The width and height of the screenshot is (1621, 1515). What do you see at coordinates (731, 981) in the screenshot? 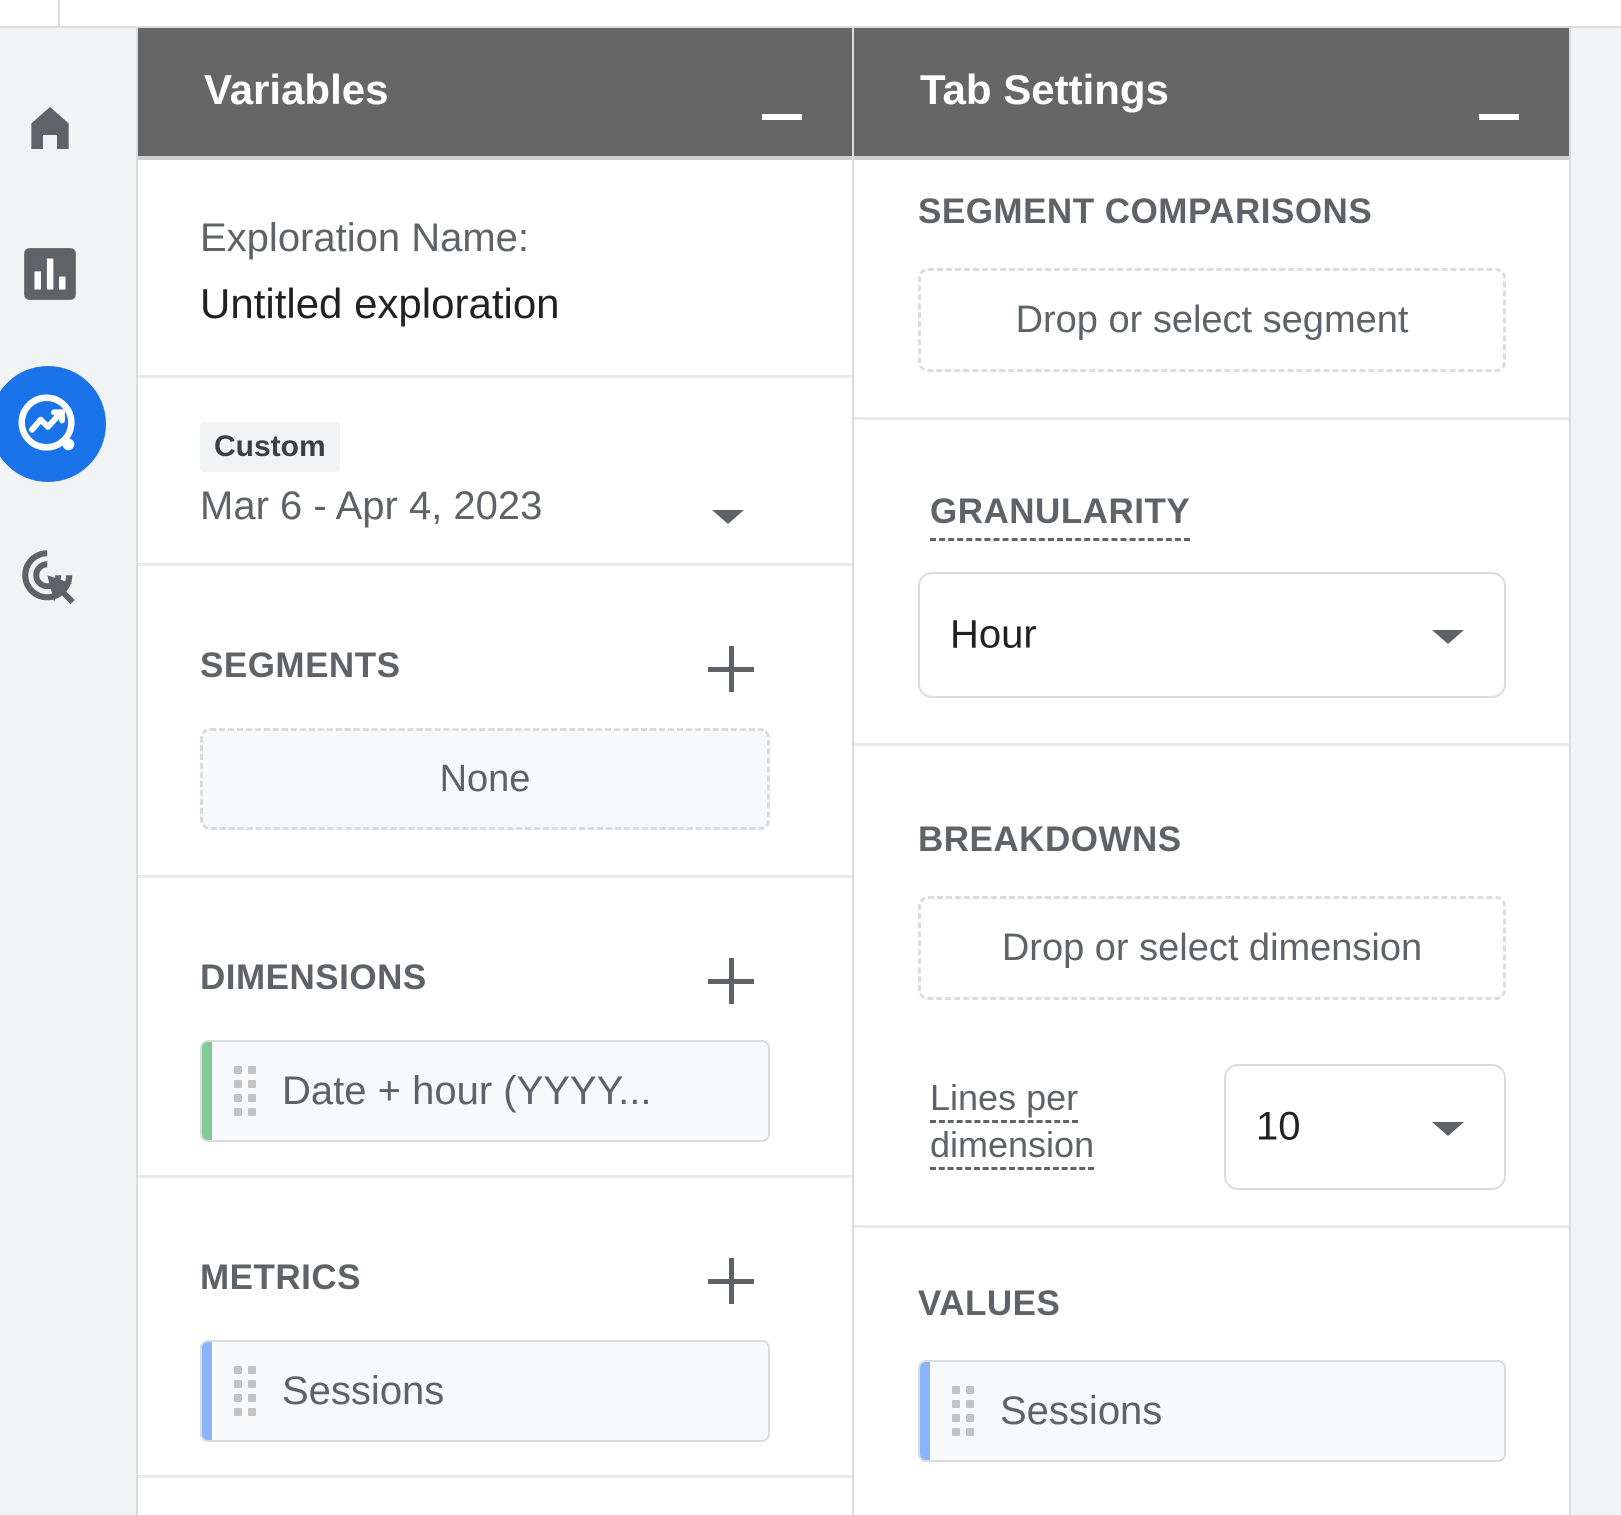
I see `add-dimension-button` at bounding box center [731, 981].